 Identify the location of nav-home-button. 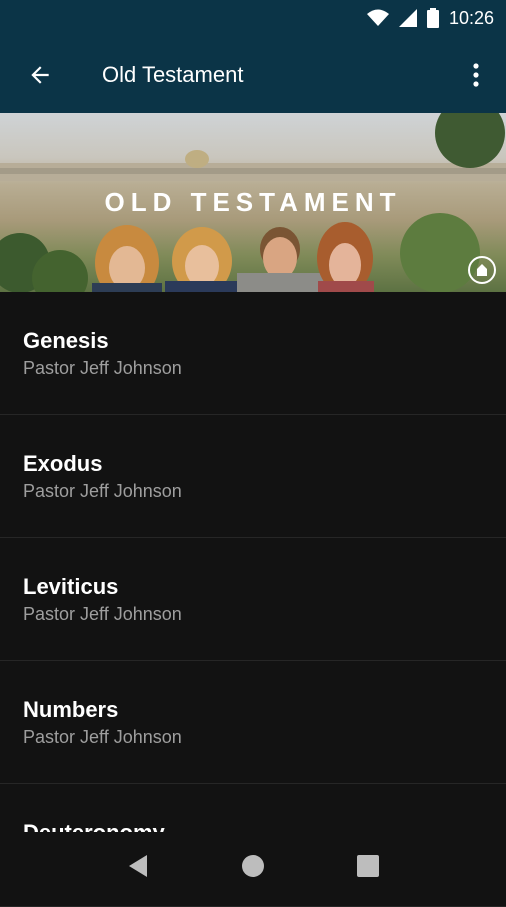
(253, 866).